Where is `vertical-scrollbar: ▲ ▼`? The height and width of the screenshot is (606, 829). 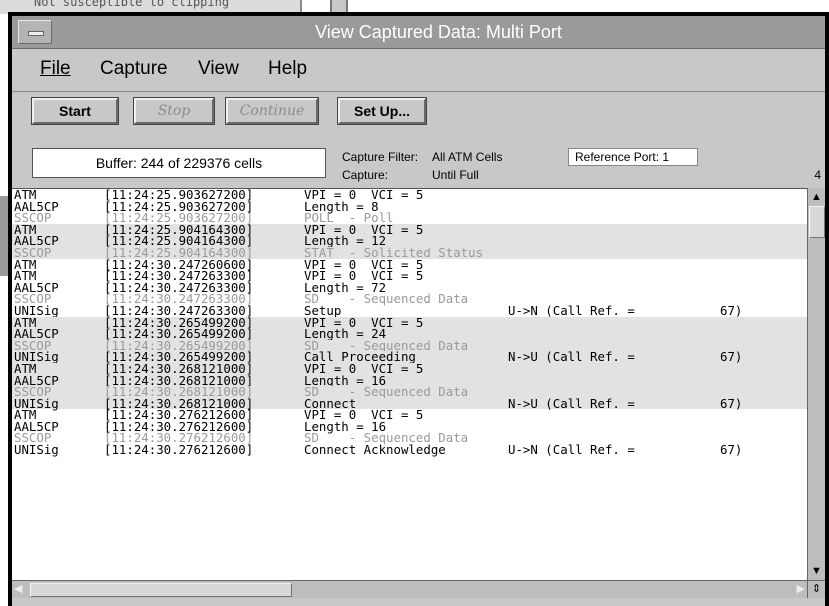
vertical-scrollbar: ▲ ▼ is located at coordinates (816, 384).